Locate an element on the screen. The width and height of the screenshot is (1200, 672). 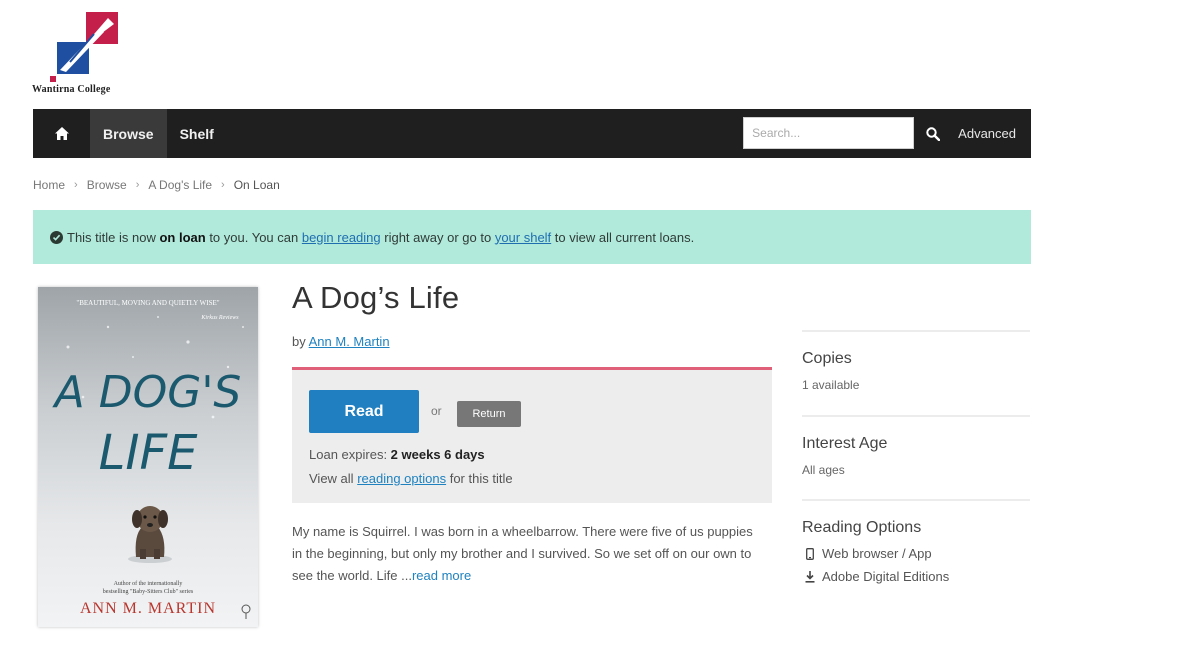
nav-shelf: Shelf is located at coordinates (197, 133).